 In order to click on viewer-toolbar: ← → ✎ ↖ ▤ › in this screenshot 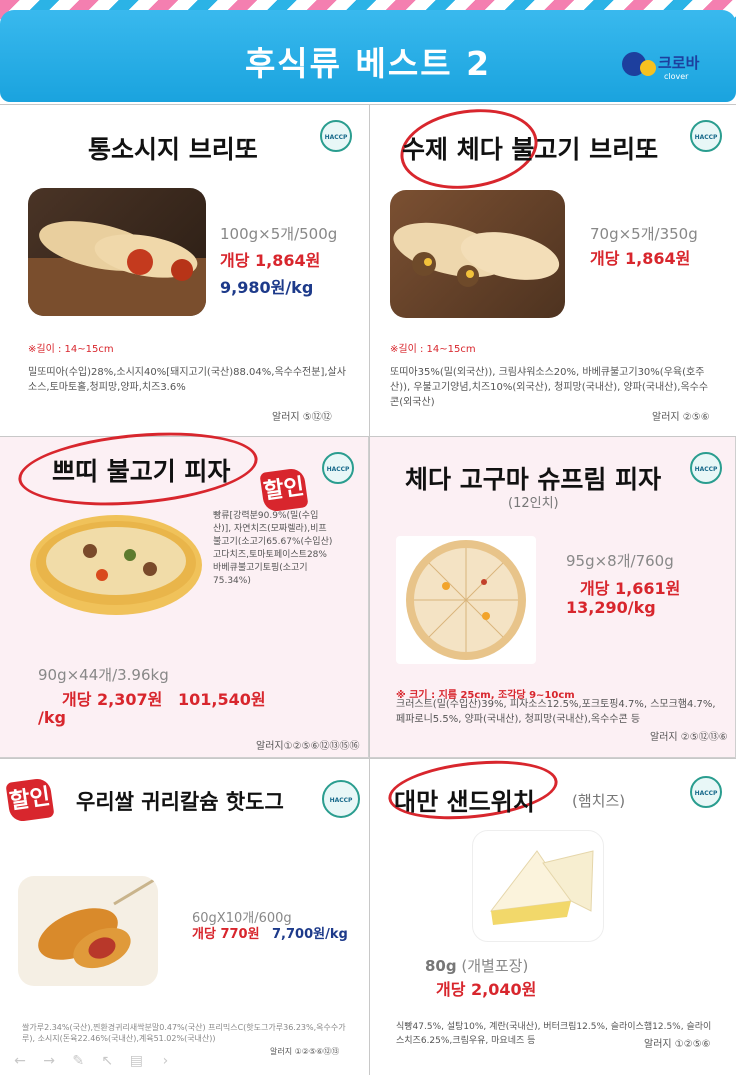, I will do `click(108, 1060)`.